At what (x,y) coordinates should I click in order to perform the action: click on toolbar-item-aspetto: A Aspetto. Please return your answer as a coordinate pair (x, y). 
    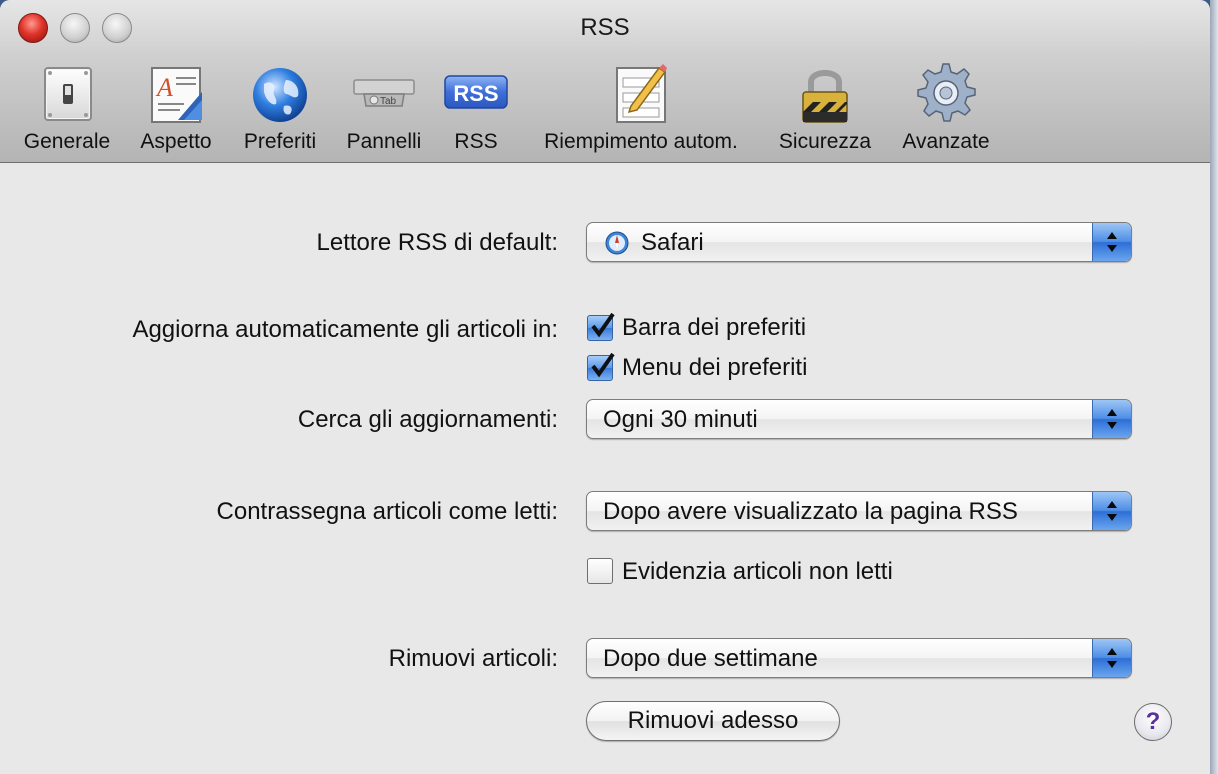
    Looking at the image, I should click on (176, 110).